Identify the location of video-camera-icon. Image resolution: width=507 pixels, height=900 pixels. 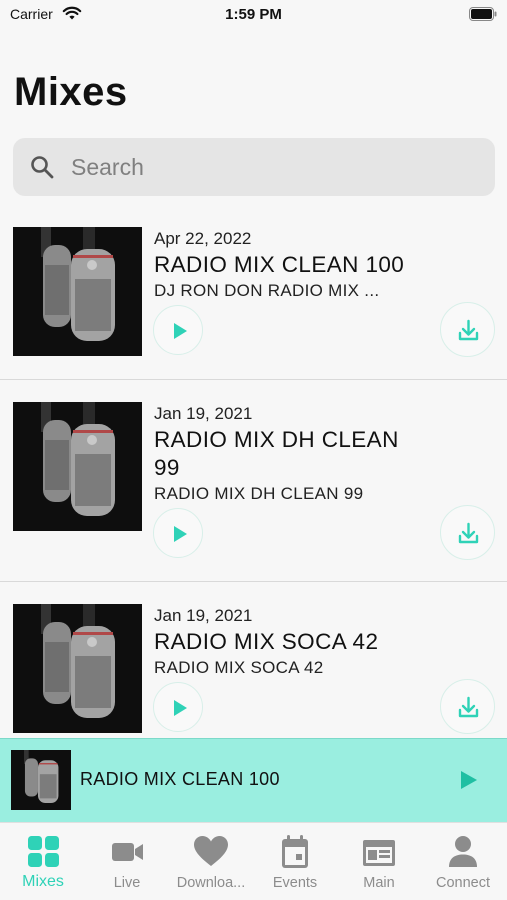
(127, 852).